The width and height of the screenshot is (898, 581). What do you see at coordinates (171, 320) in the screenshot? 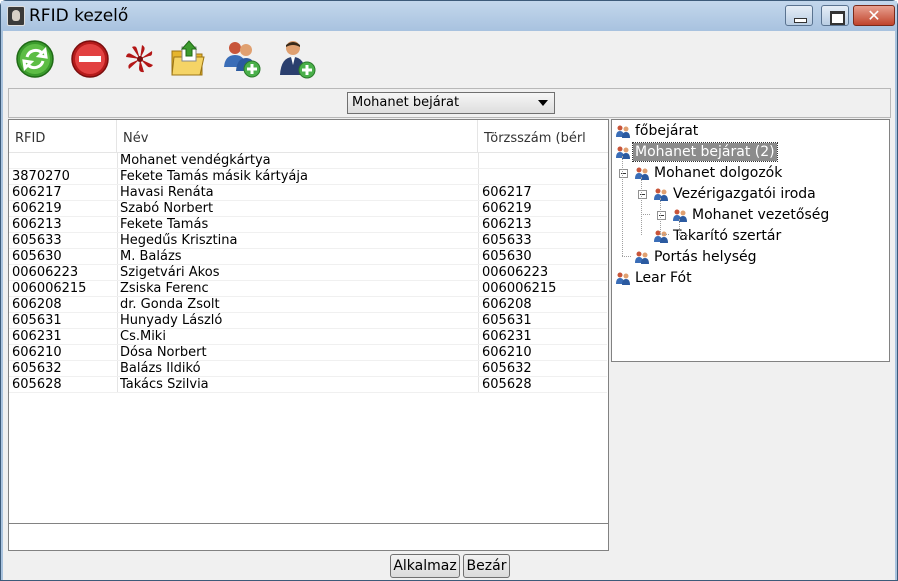
I see `name-cell: Hunyady László` at bounding box center [171, 320].